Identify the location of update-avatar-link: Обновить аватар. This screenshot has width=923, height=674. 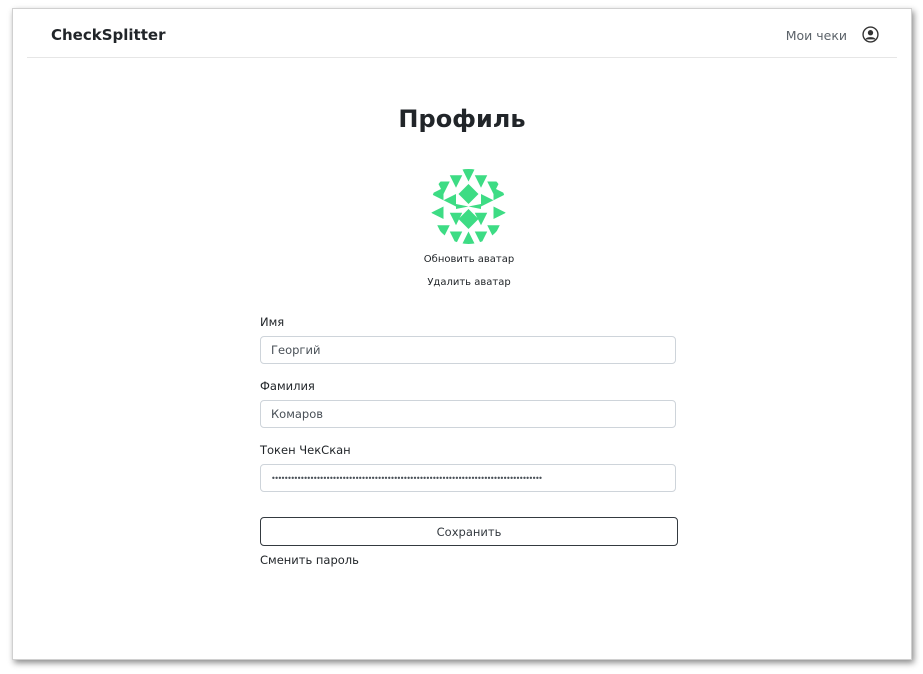
(468, 259).